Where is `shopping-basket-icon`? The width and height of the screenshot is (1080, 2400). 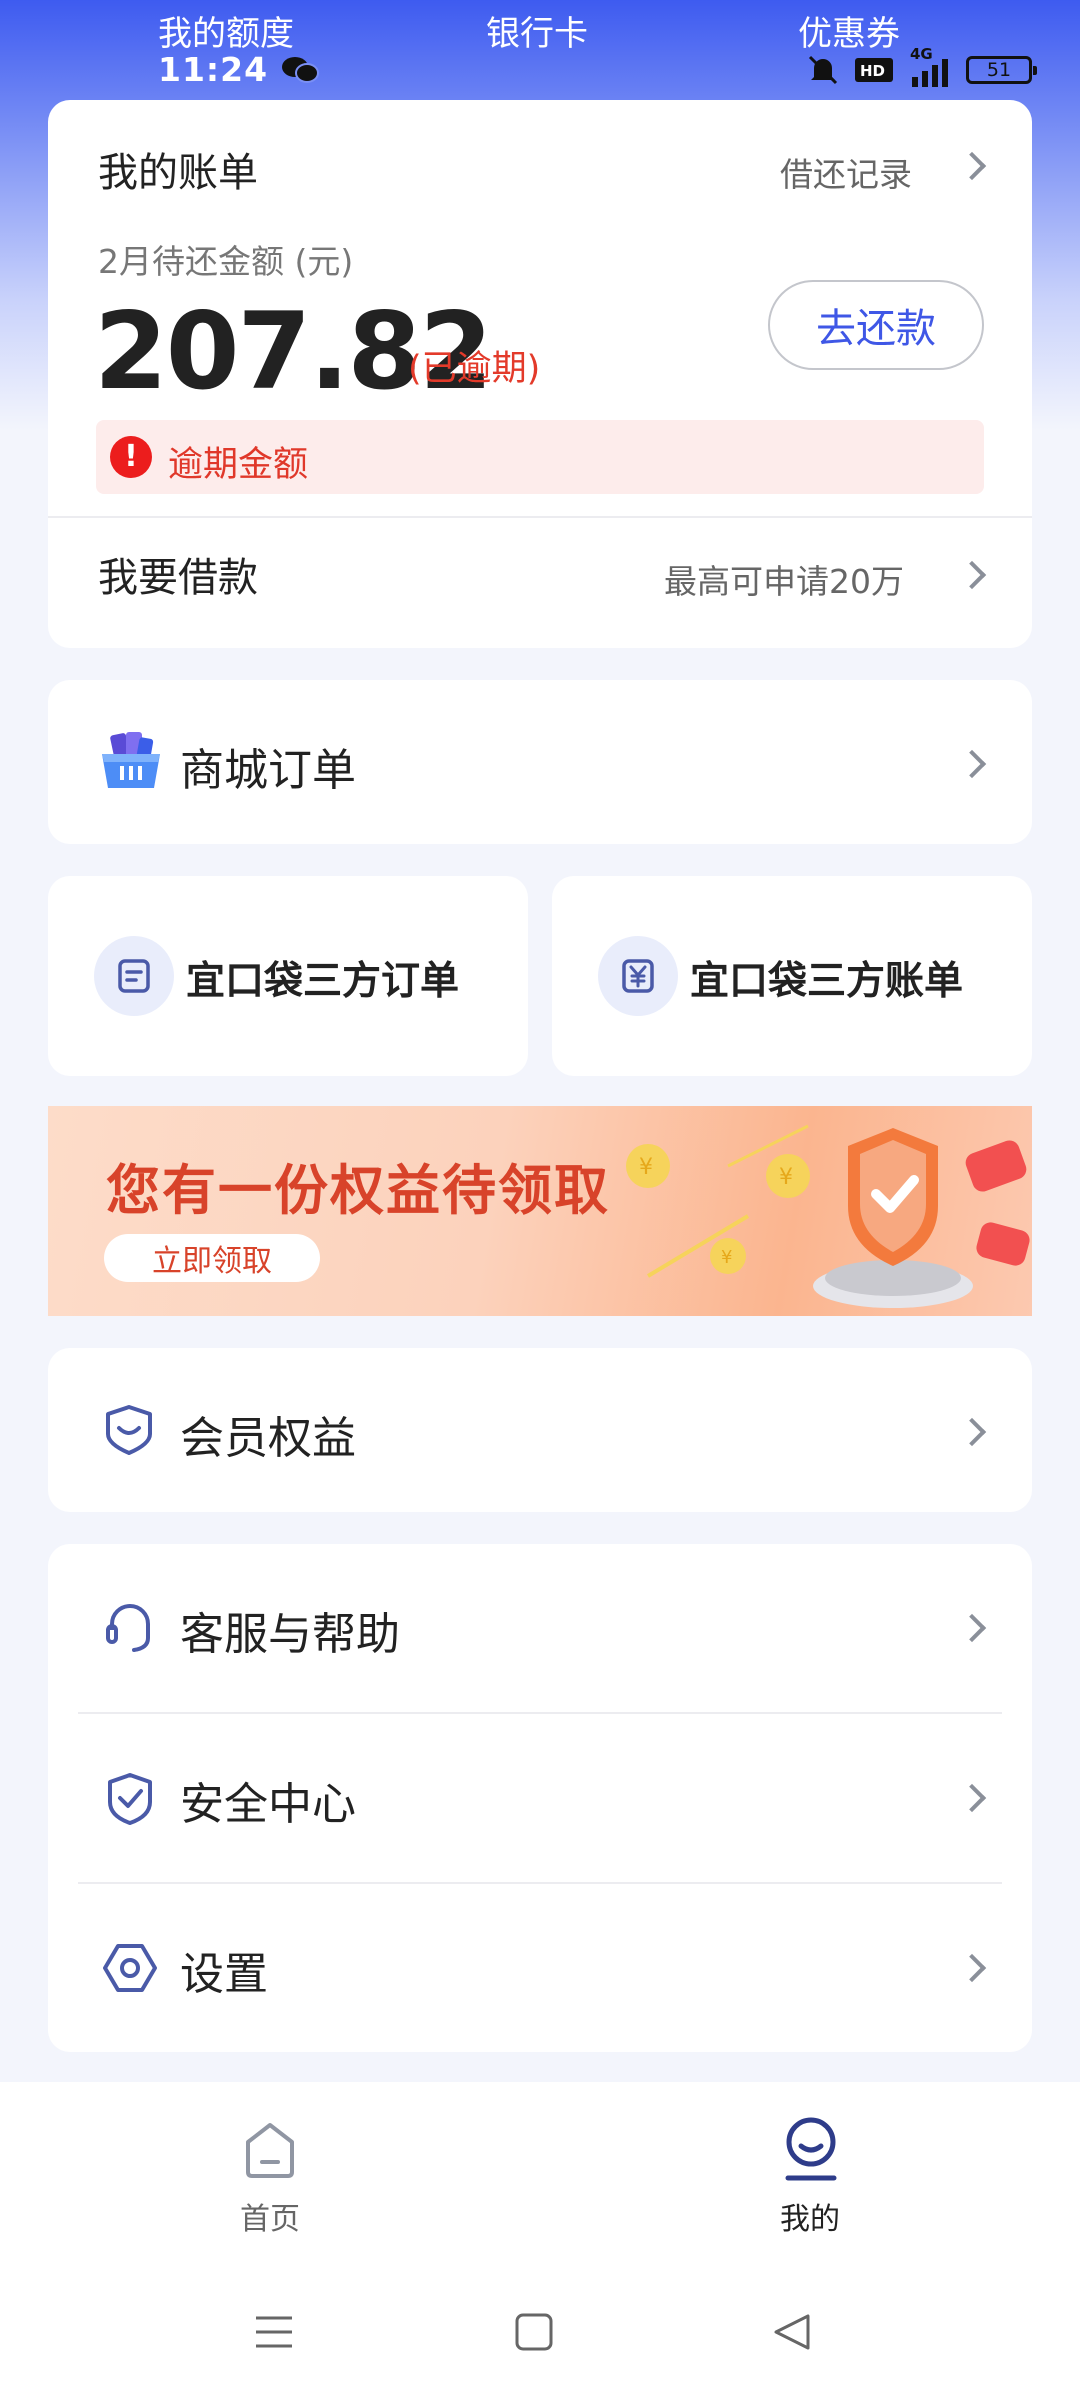 shopping-basket-icon is located at coordinates (131, 760).